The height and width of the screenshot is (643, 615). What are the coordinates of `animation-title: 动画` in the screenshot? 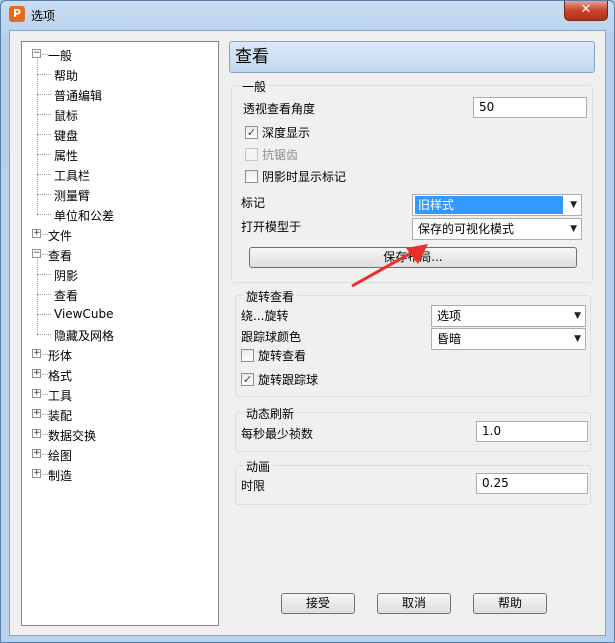 It's located at (258, 466).